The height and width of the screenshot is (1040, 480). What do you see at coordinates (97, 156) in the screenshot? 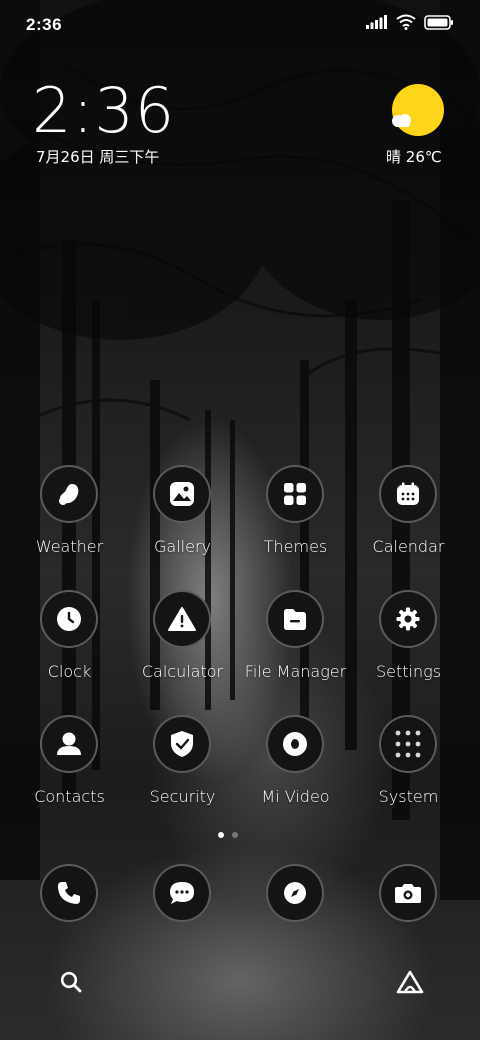
I see `clock-widget-date: 7月26日 周三下午` at bounding box center [97, 156].